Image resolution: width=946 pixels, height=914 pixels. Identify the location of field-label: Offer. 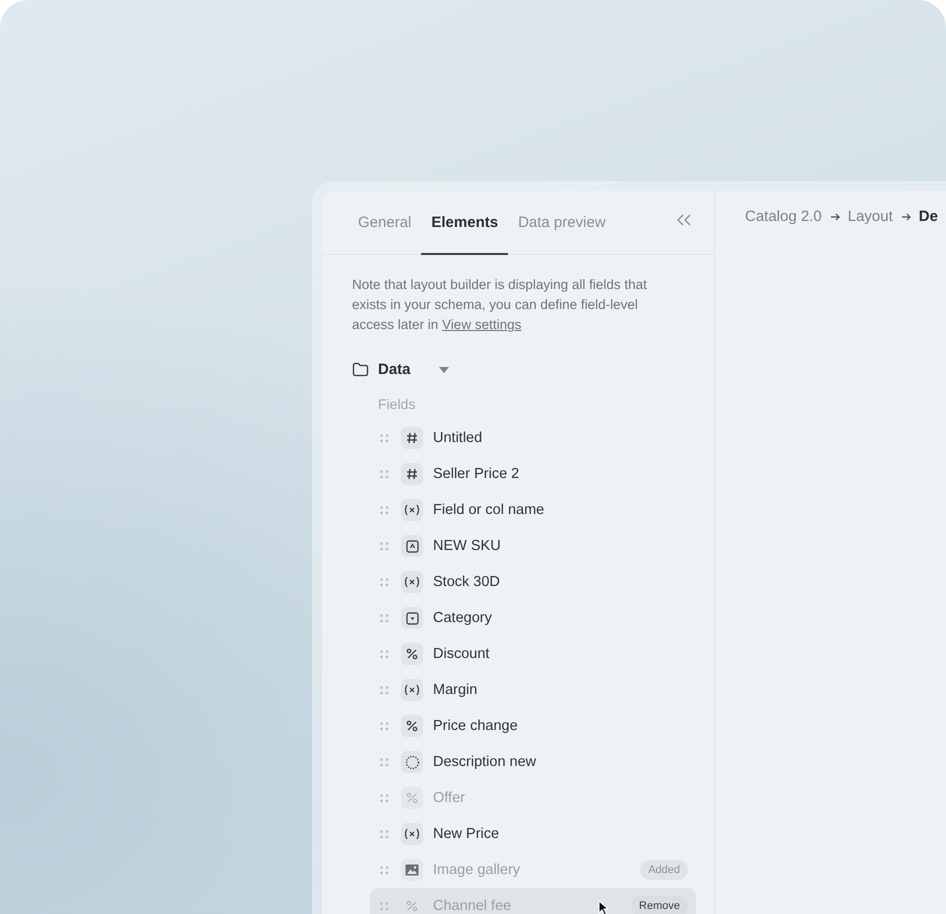
(449, 798).